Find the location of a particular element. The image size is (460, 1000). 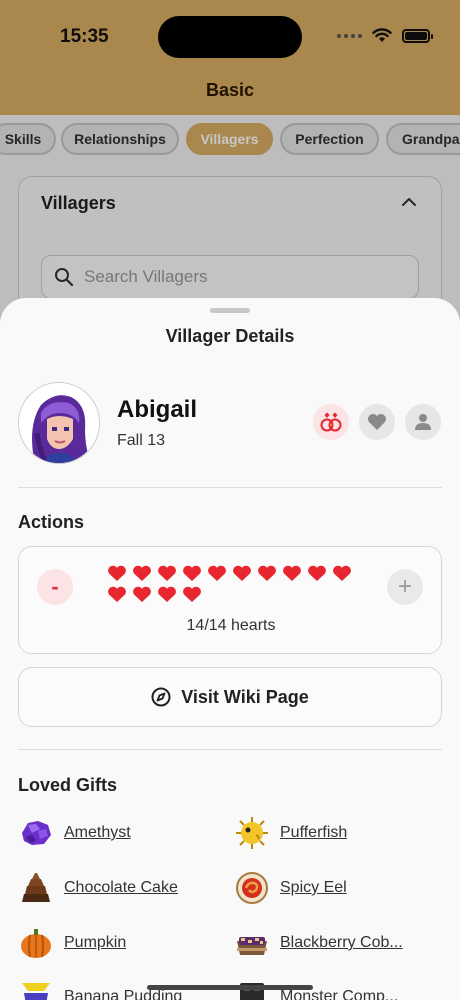

compass-icon is located at coordinates (161, 697).